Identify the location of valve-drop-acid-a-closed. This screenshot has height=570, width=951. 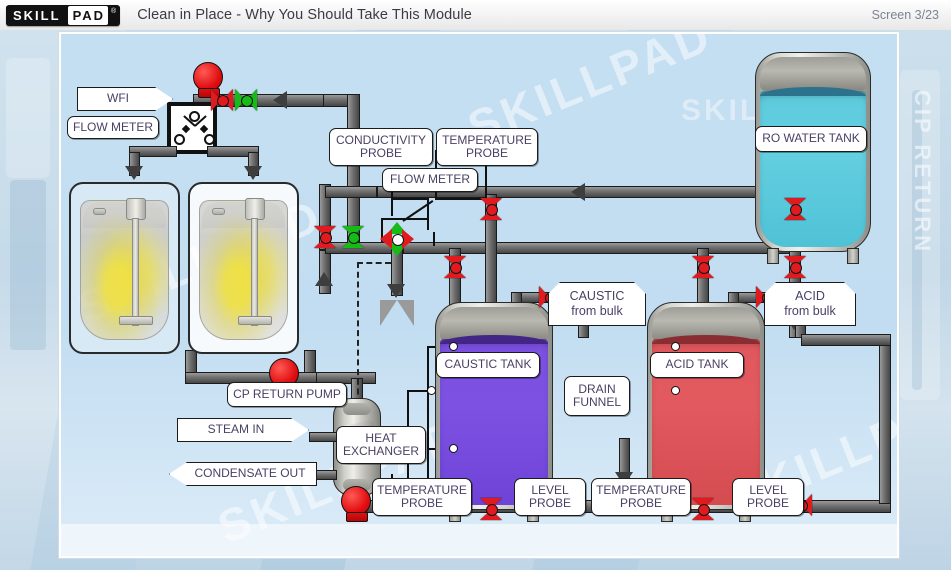
(703, 267).